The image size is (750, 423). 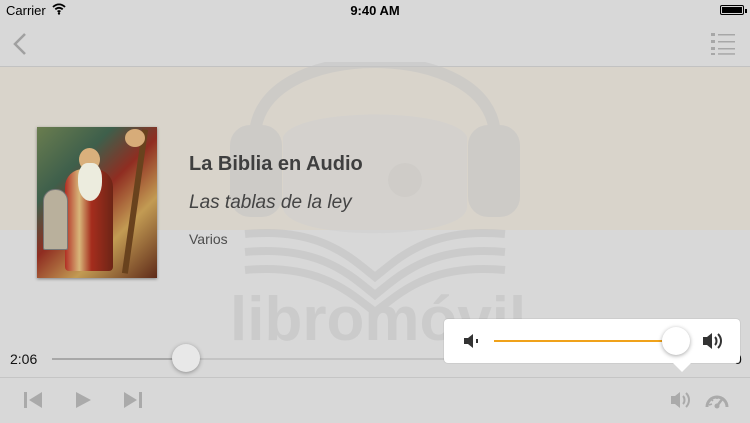 What do you see at coordinates (375, 44) in the screenshot?
I see `navigation-bar` at bounding box center [375, 44].